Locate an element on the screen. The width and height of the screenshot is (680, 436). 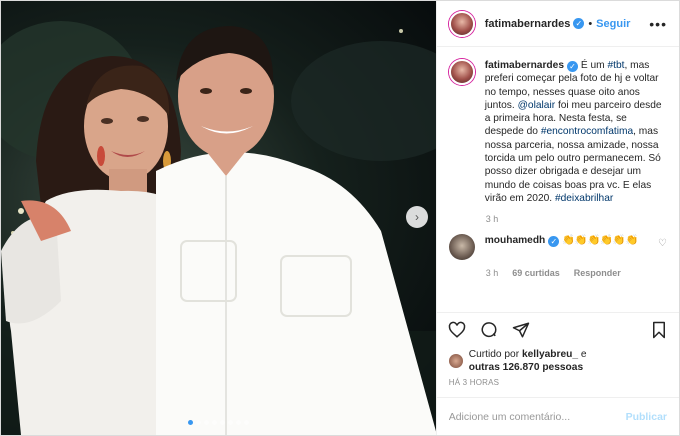
hashtag-link: #deixabrilhar is located at coordinates (584, 198).